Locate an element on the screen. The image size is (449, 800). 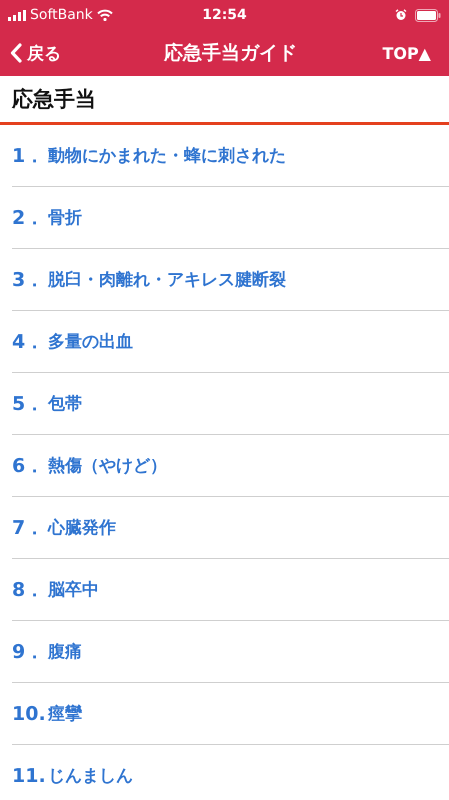
list-item: 5． 包帯 is located at coordinates (230, 404).